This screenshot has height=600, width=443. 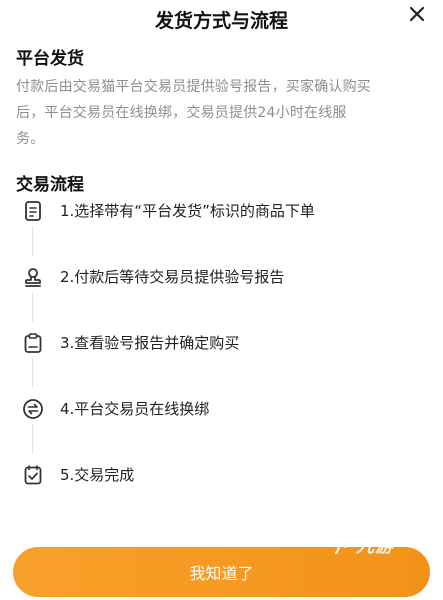 I want to click on watermark-logo: 九游, so click(x=370, y=545).